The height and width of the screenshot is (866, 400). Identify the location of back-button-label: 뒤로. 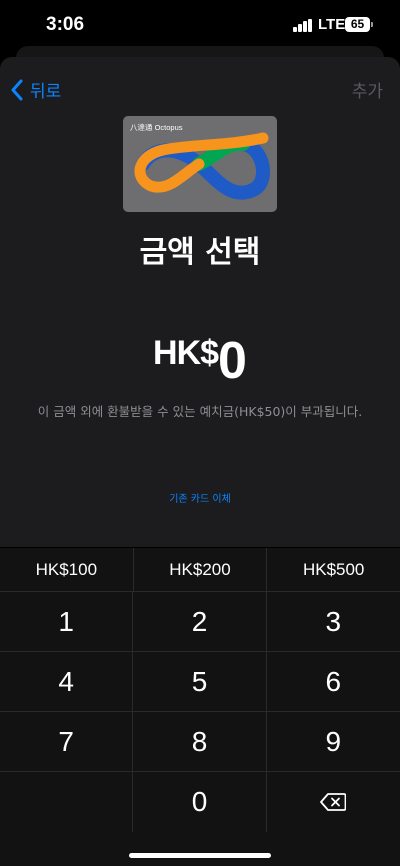
(46, 92).